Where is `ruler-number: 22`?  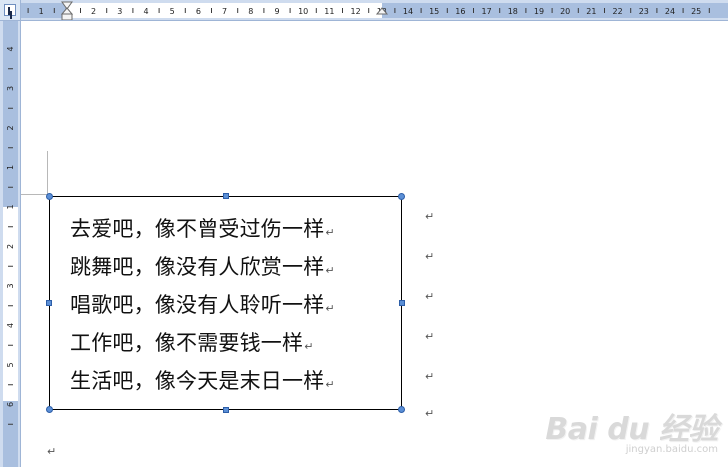 ruler-number: 22 is located at coordinates (618, 11).